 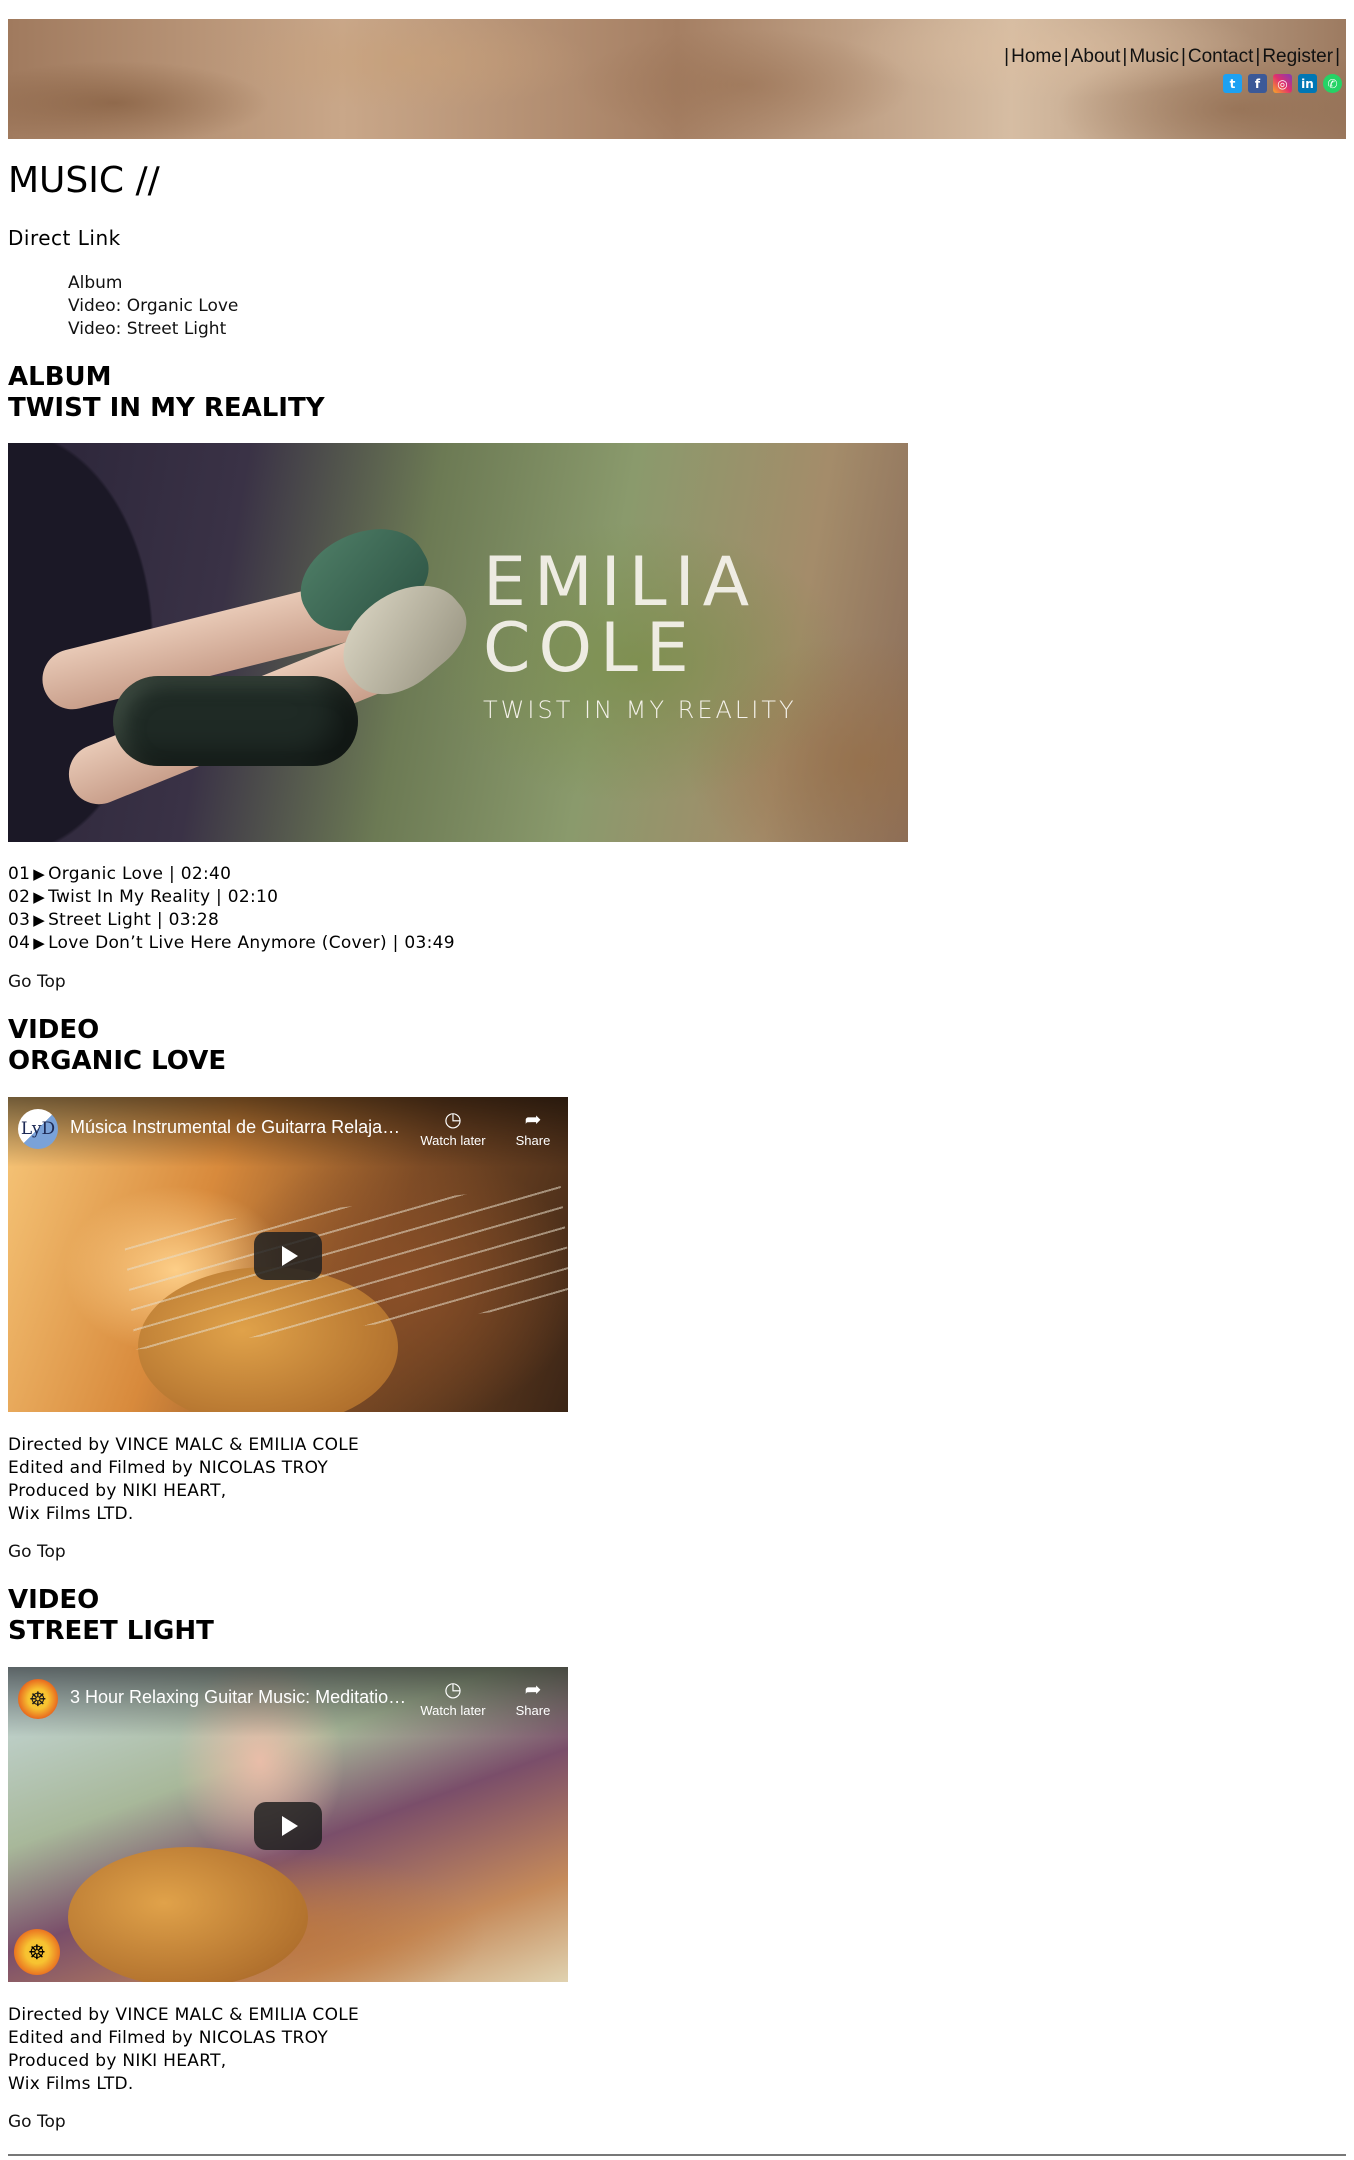 I want to click on linkedin-icon: in, so click(x=1307, y=83).